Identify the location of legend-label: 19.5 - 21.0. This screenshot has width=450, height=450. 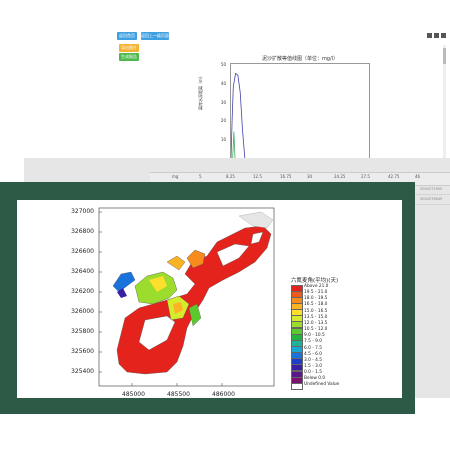
(316, 293).